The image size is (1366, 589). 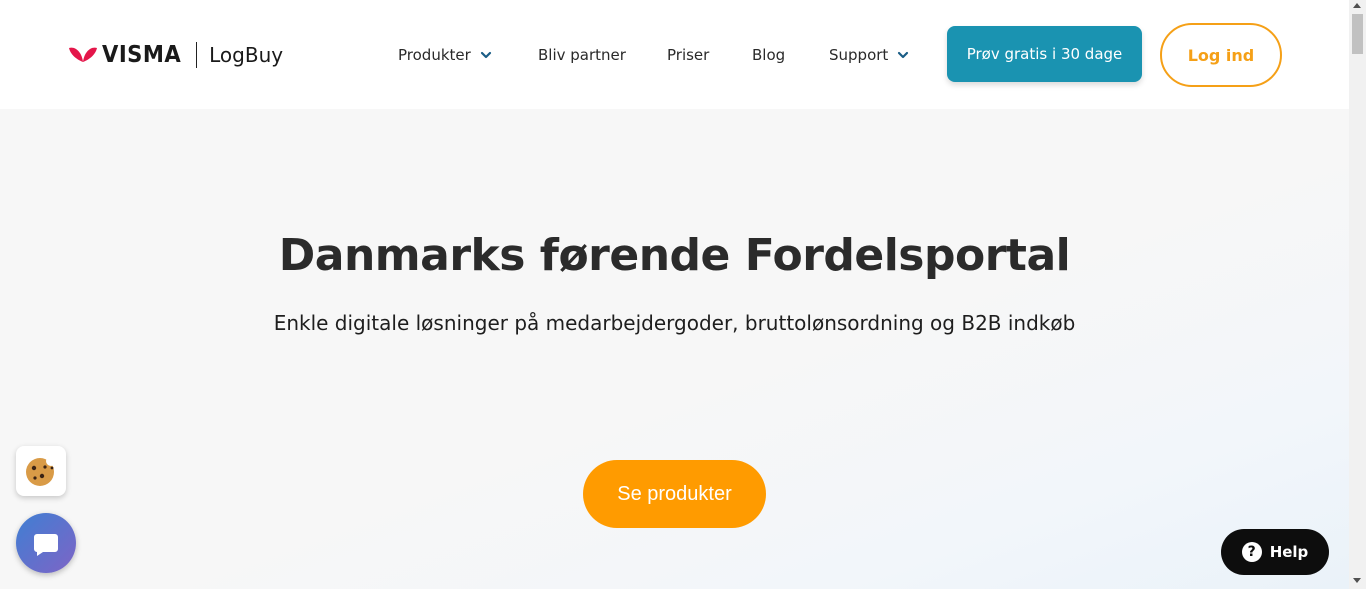 I want to click on see-products-button: Se produkter, so click(x=674, y=494).